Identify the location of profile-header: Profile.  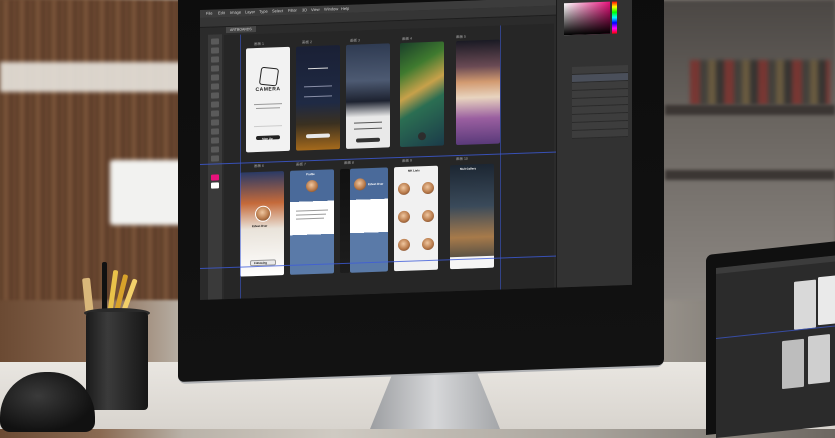
(310, 174).